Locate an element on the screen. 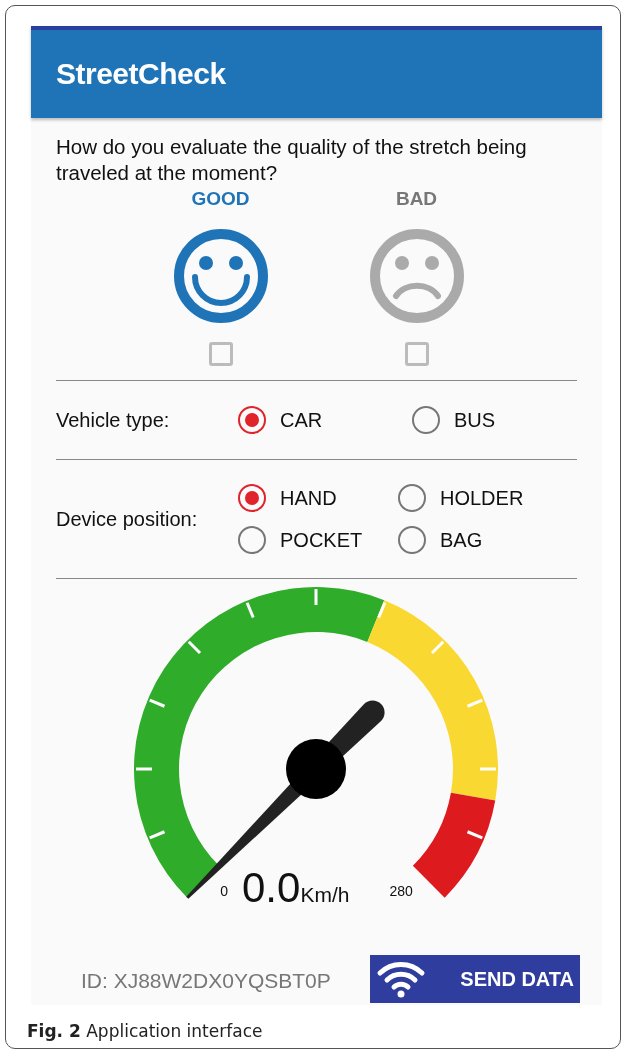 Image resolution: width=623 pixels, height=1056 pixels. wifi-icon is located at coordinates (401, 979).